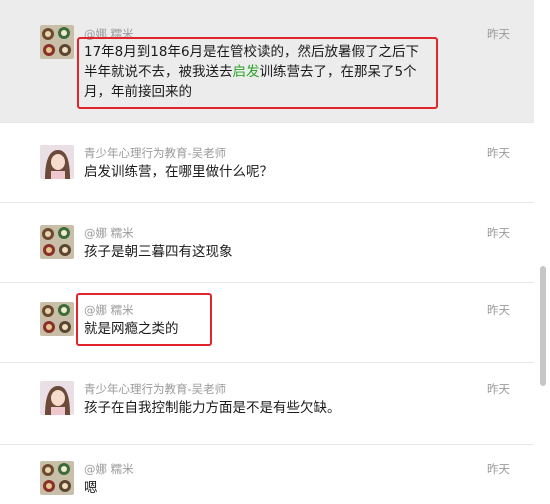 The image size is (550, 504). I want to click on scrollbar-track, so click(542, 252).